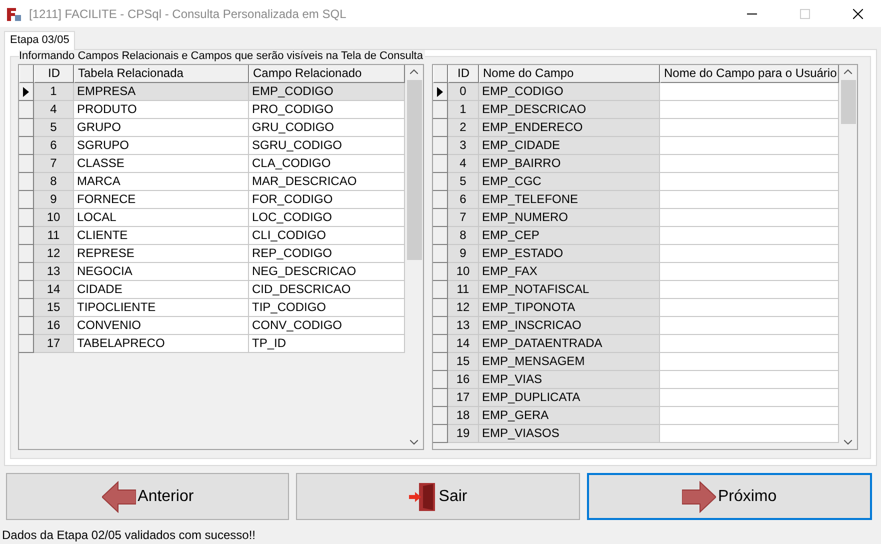 This screenshot has height=544, width=881. I want to click on column-header: Nome do Campo para o Usuário, so click(749, 74).